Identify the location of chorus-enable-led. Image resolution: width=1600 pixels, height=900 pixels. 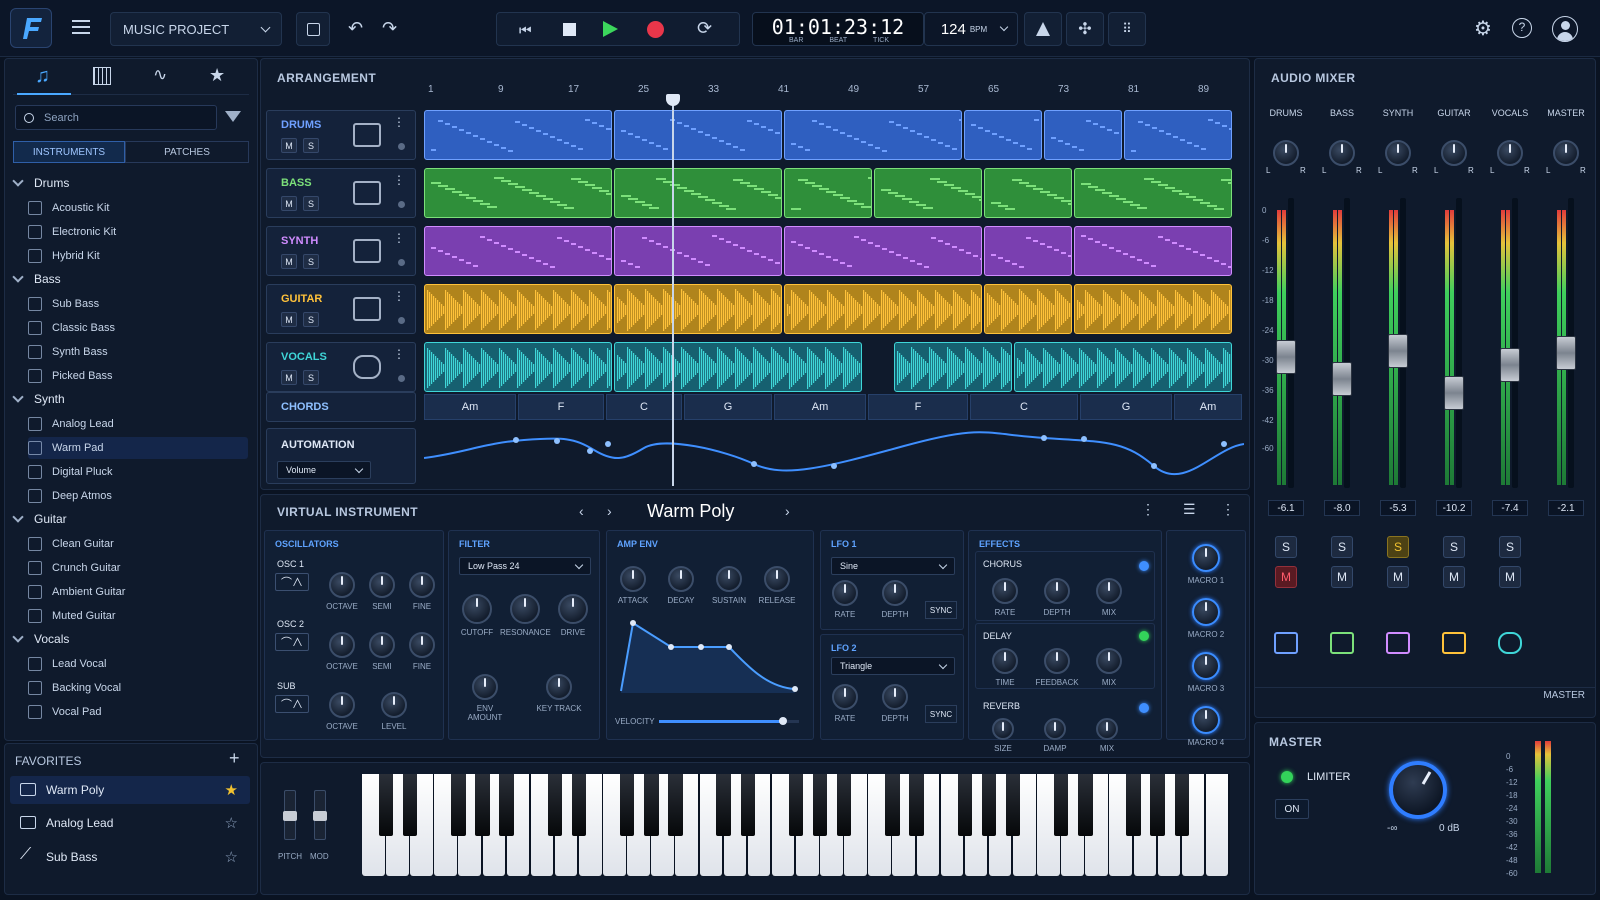
(1144, 566).